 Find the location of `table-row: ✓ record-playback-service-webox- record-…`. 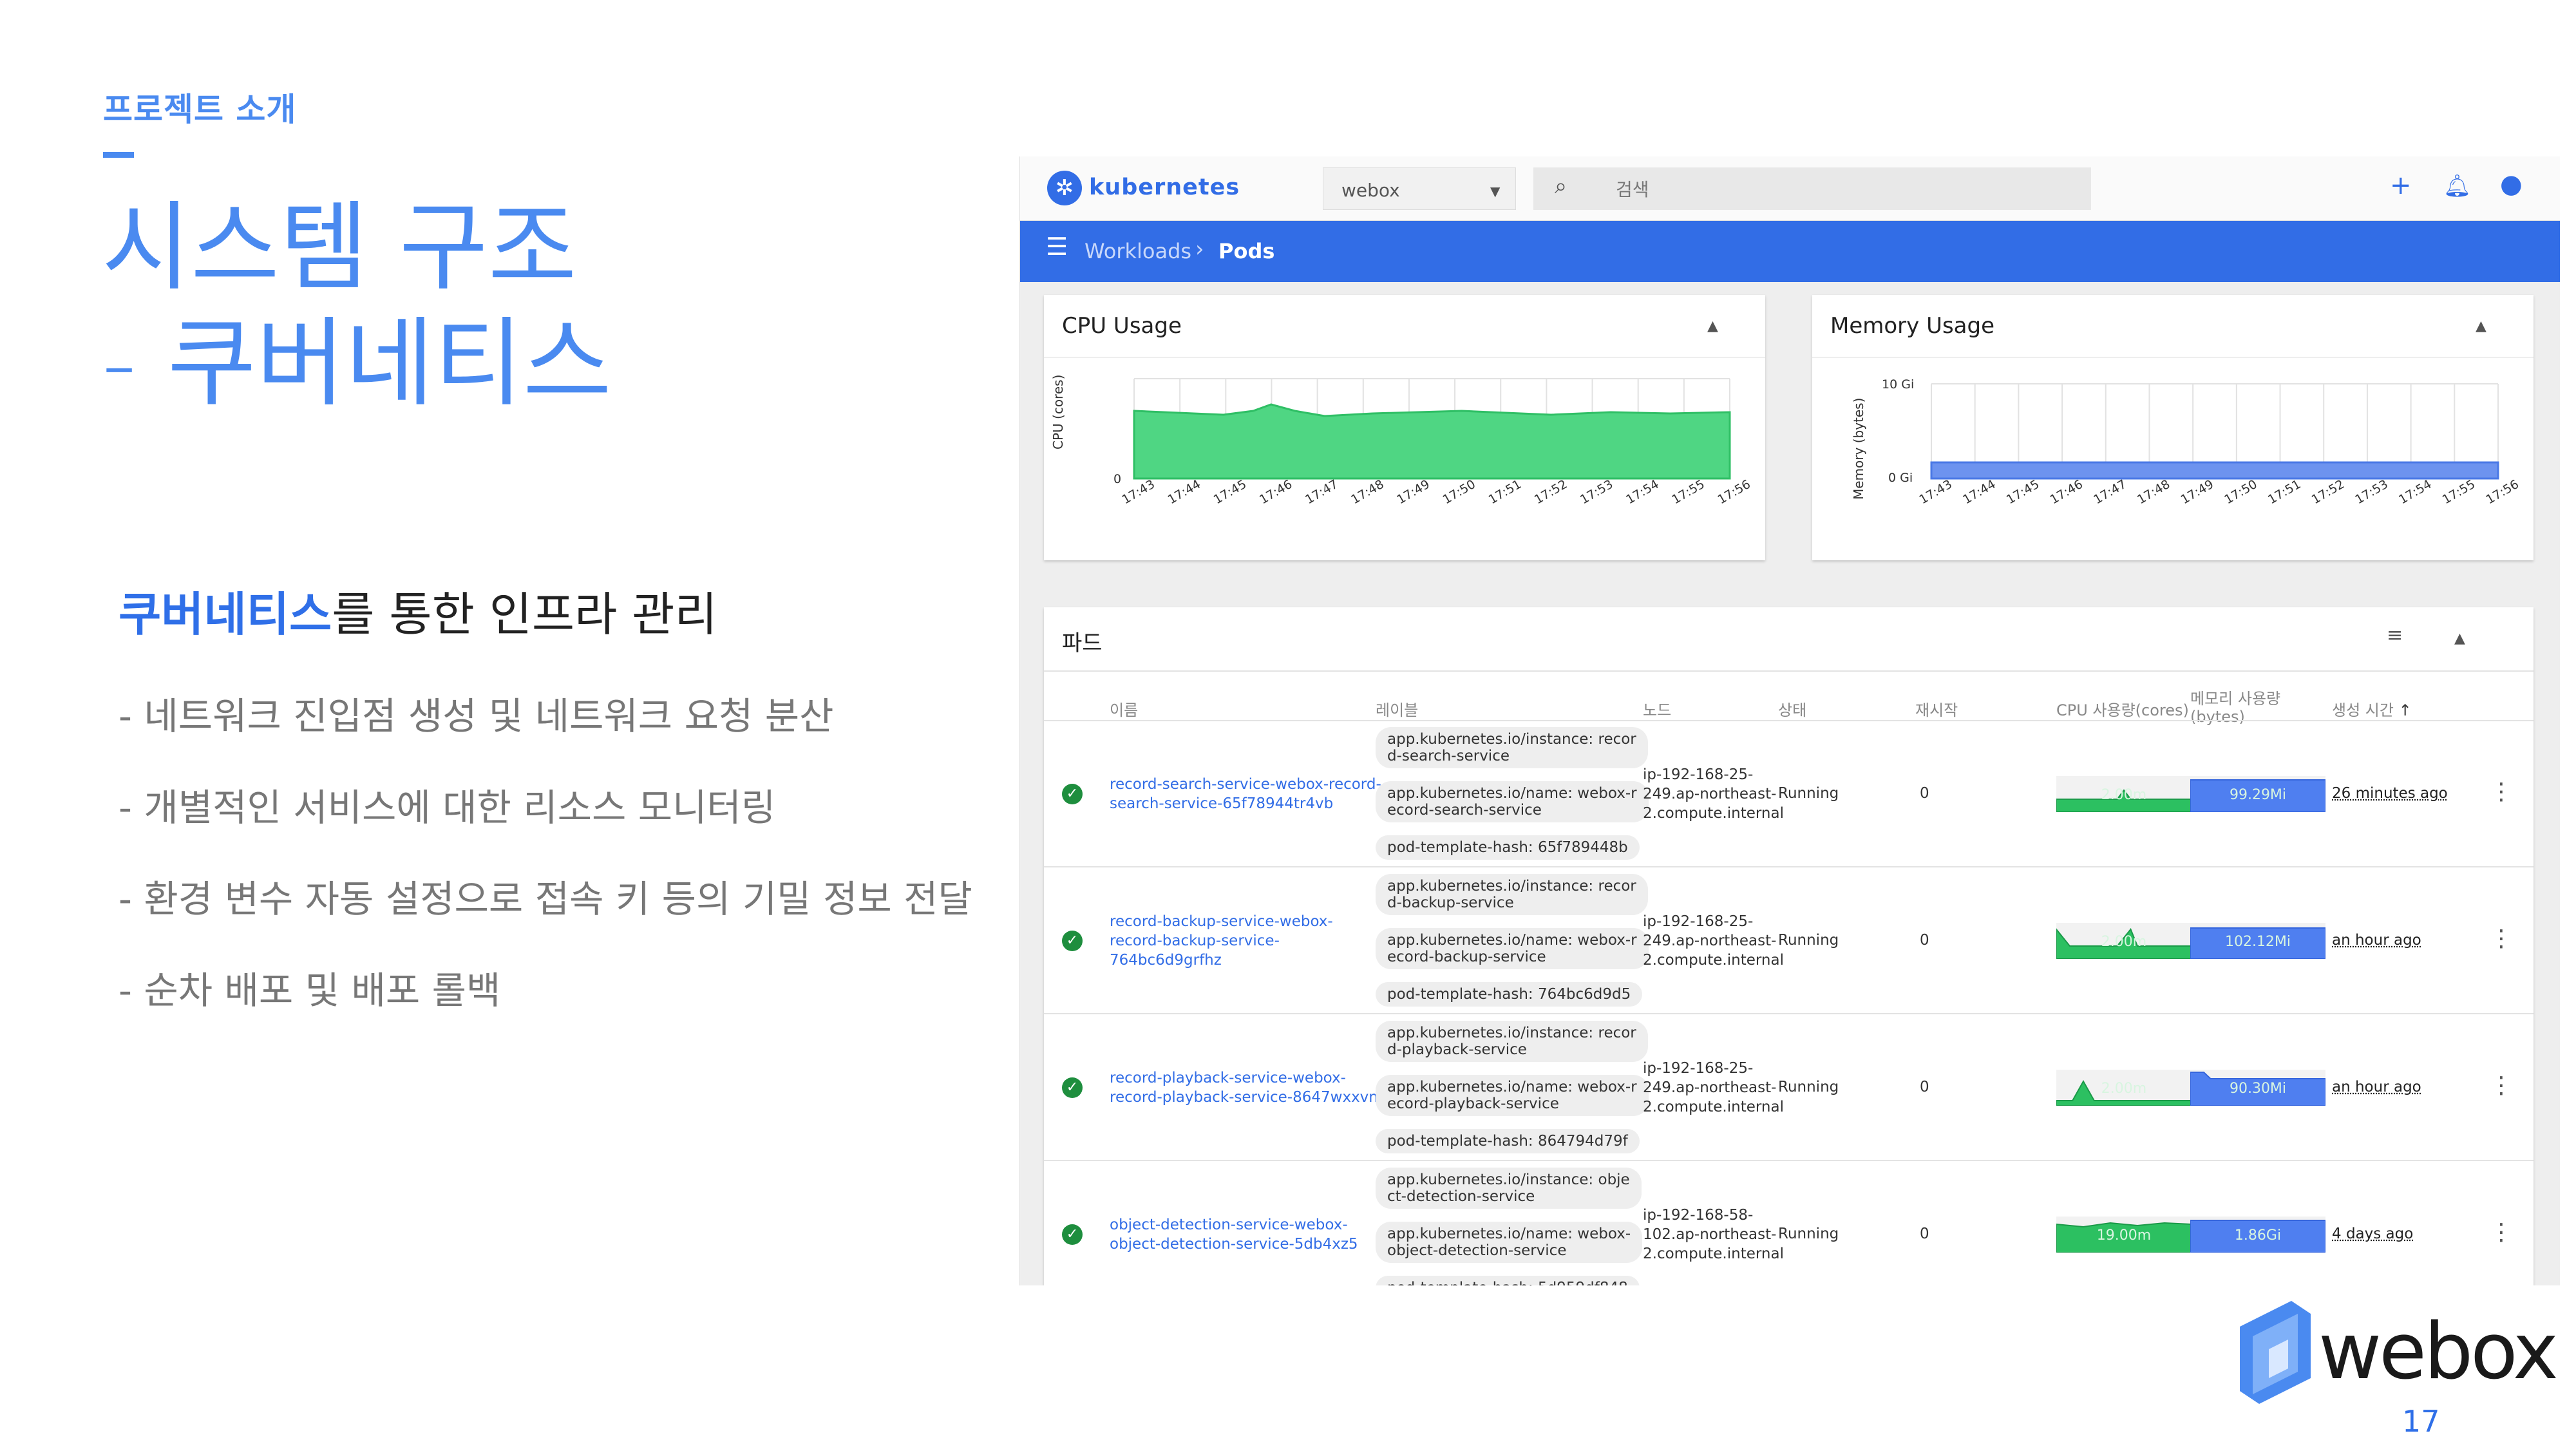

table-row: ✓ record-playback-service-webox- record-… is located at coordinates (1789, 1087).